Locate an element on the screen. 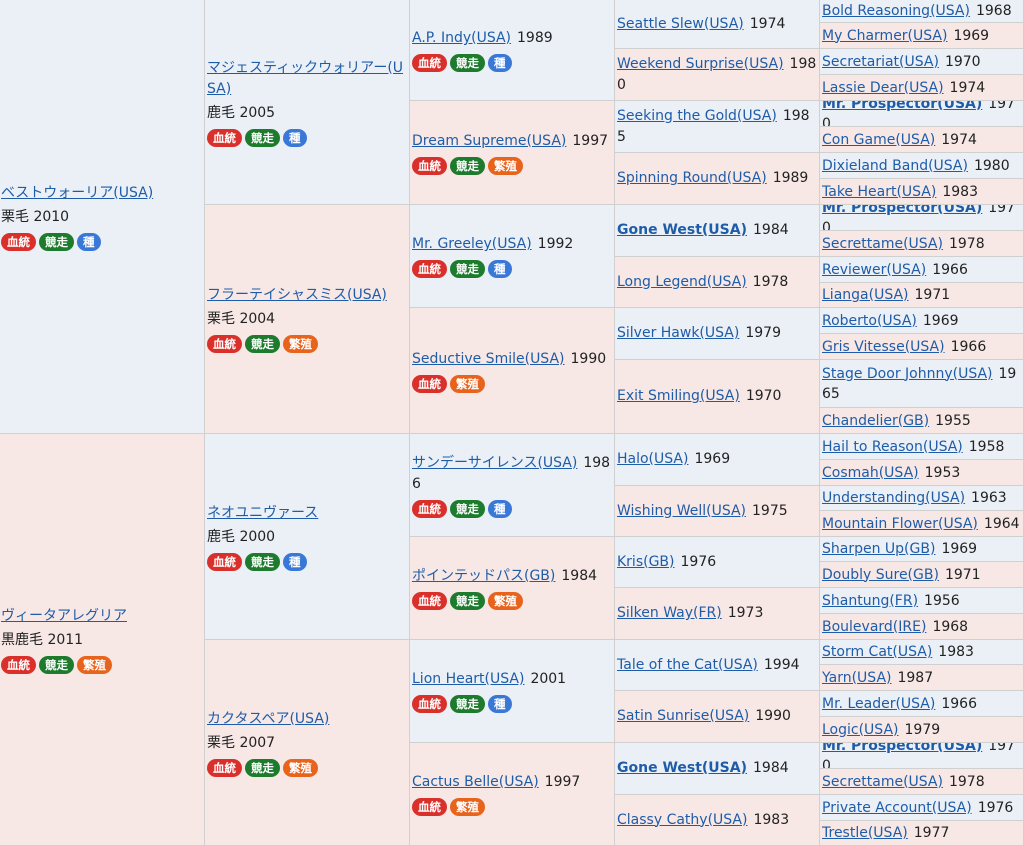  horse-name-link: Understanding(USA) is located at coordinates (893, 498).